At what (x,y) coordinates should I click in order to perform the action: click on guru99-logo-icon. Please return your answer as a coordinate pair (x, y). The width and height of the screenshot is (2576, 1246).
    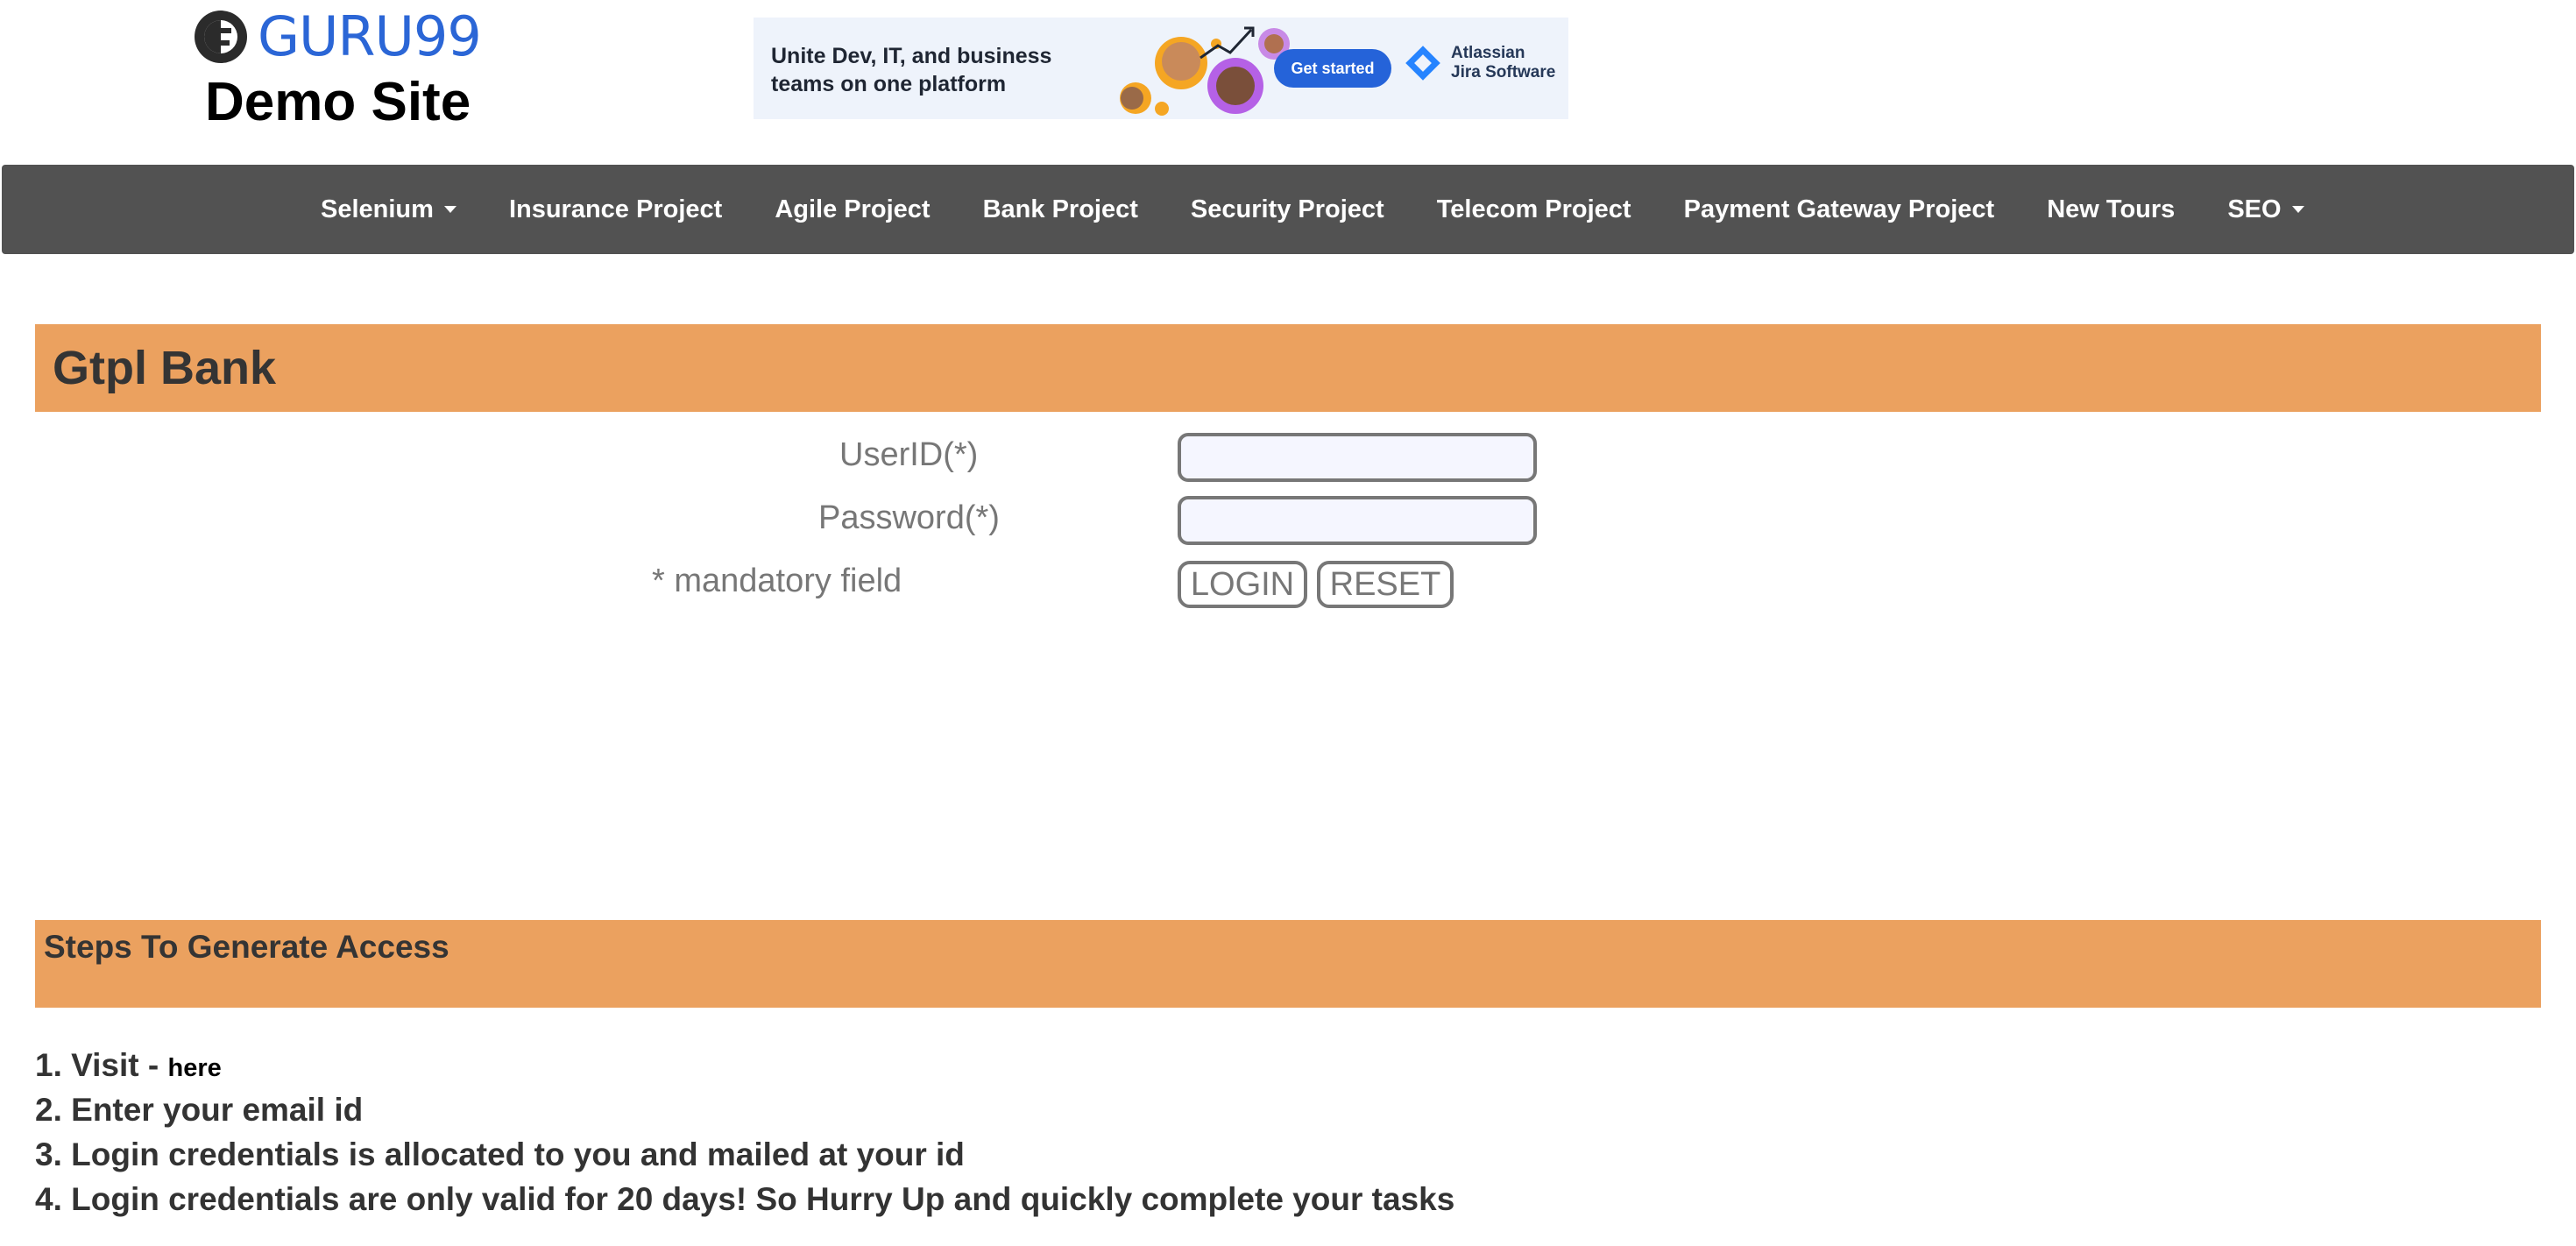
    Looking at the image, I should click on (221, 37).